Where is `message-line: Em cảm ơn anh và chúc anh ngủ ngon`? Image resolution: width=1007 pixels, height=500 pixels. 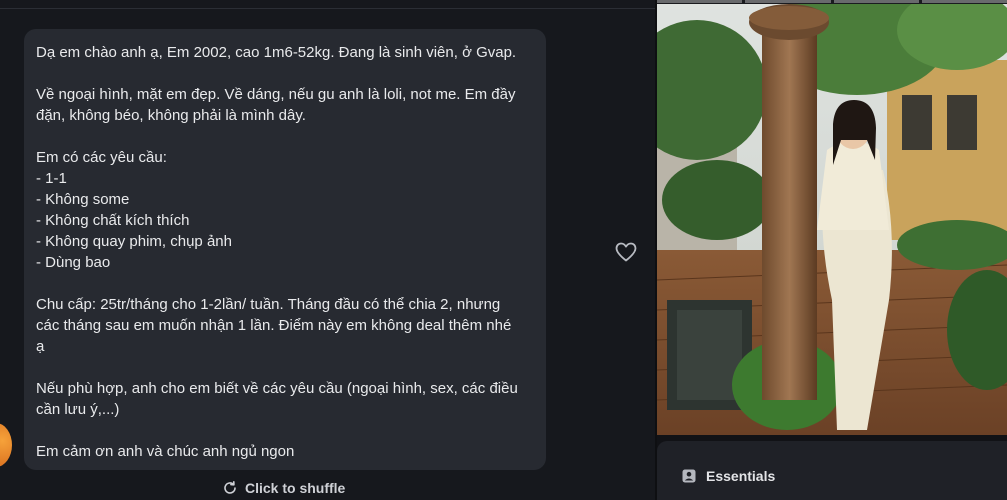 message-line: Em cảm ơn anh và chúc anh ngủ ngon is located at coordinates (165, 451).